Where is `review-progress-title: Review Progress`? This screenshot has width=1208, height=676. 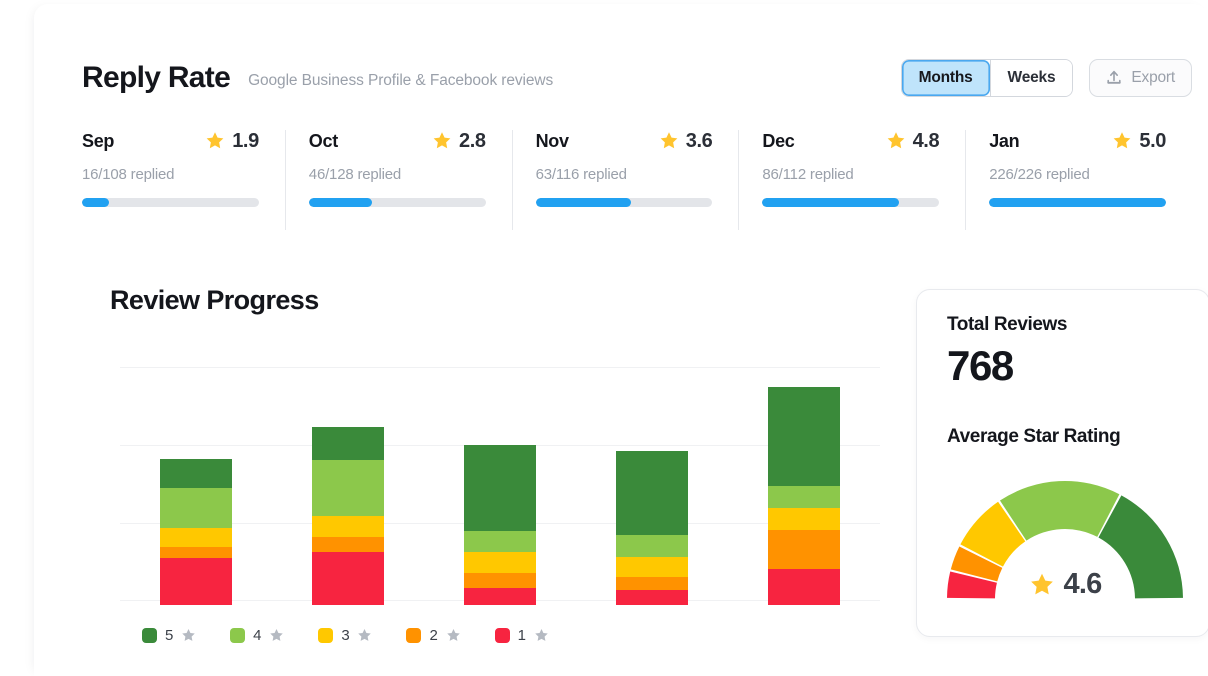 review-progress-title: Review Progress is located at coordinates (214, 300).